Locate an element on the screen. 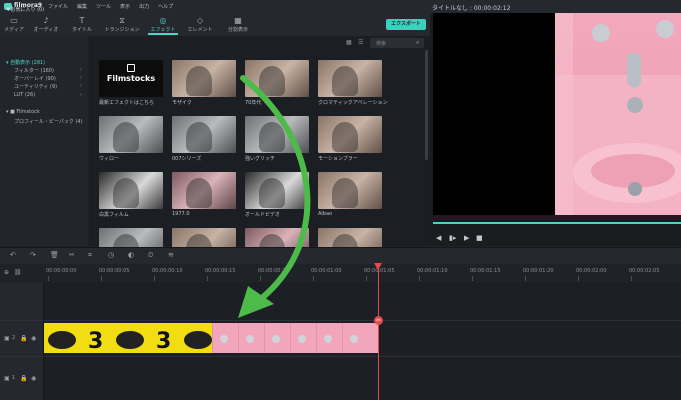 The height and width of the screenshot is (400, 681). drag-arrow-overlay is located at coordinates (274, 196).